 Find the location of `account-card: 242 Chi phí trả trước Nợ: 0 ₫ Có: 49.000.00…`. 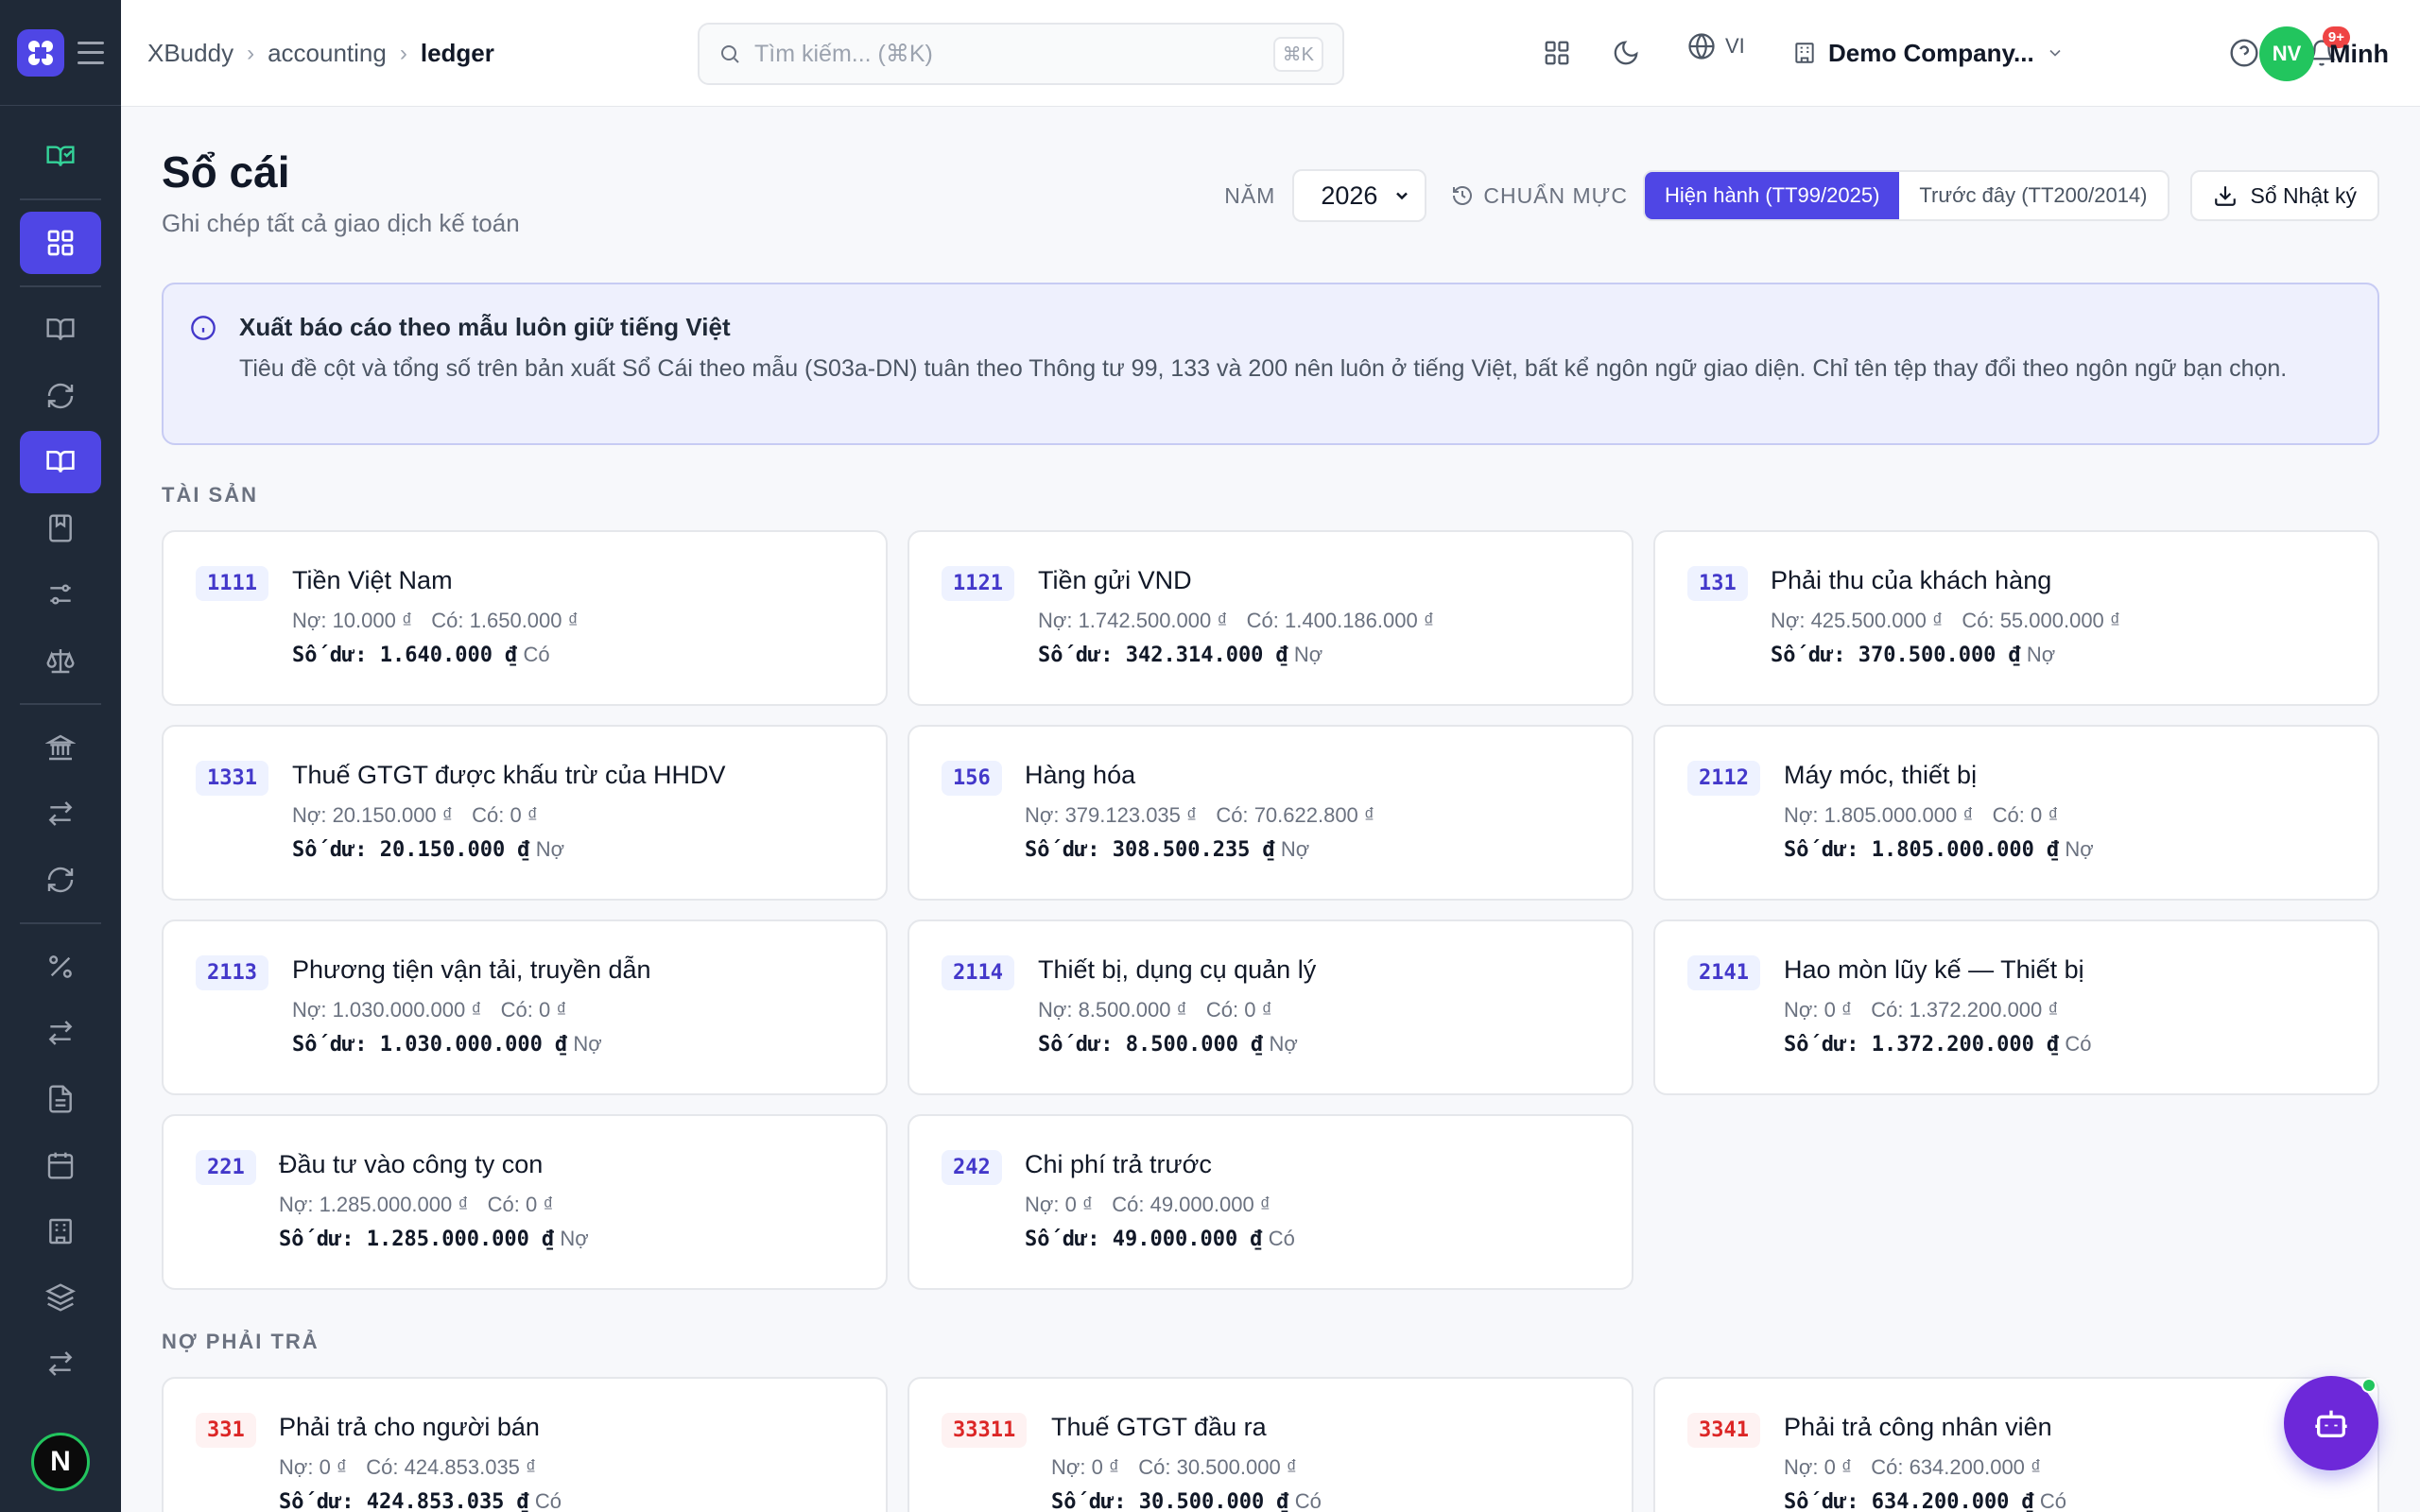

account-card: 242 Chi phí trả trước Nợ: 0 ₫ Có: 49.000.00… is located at coordinates (1271, 1202).